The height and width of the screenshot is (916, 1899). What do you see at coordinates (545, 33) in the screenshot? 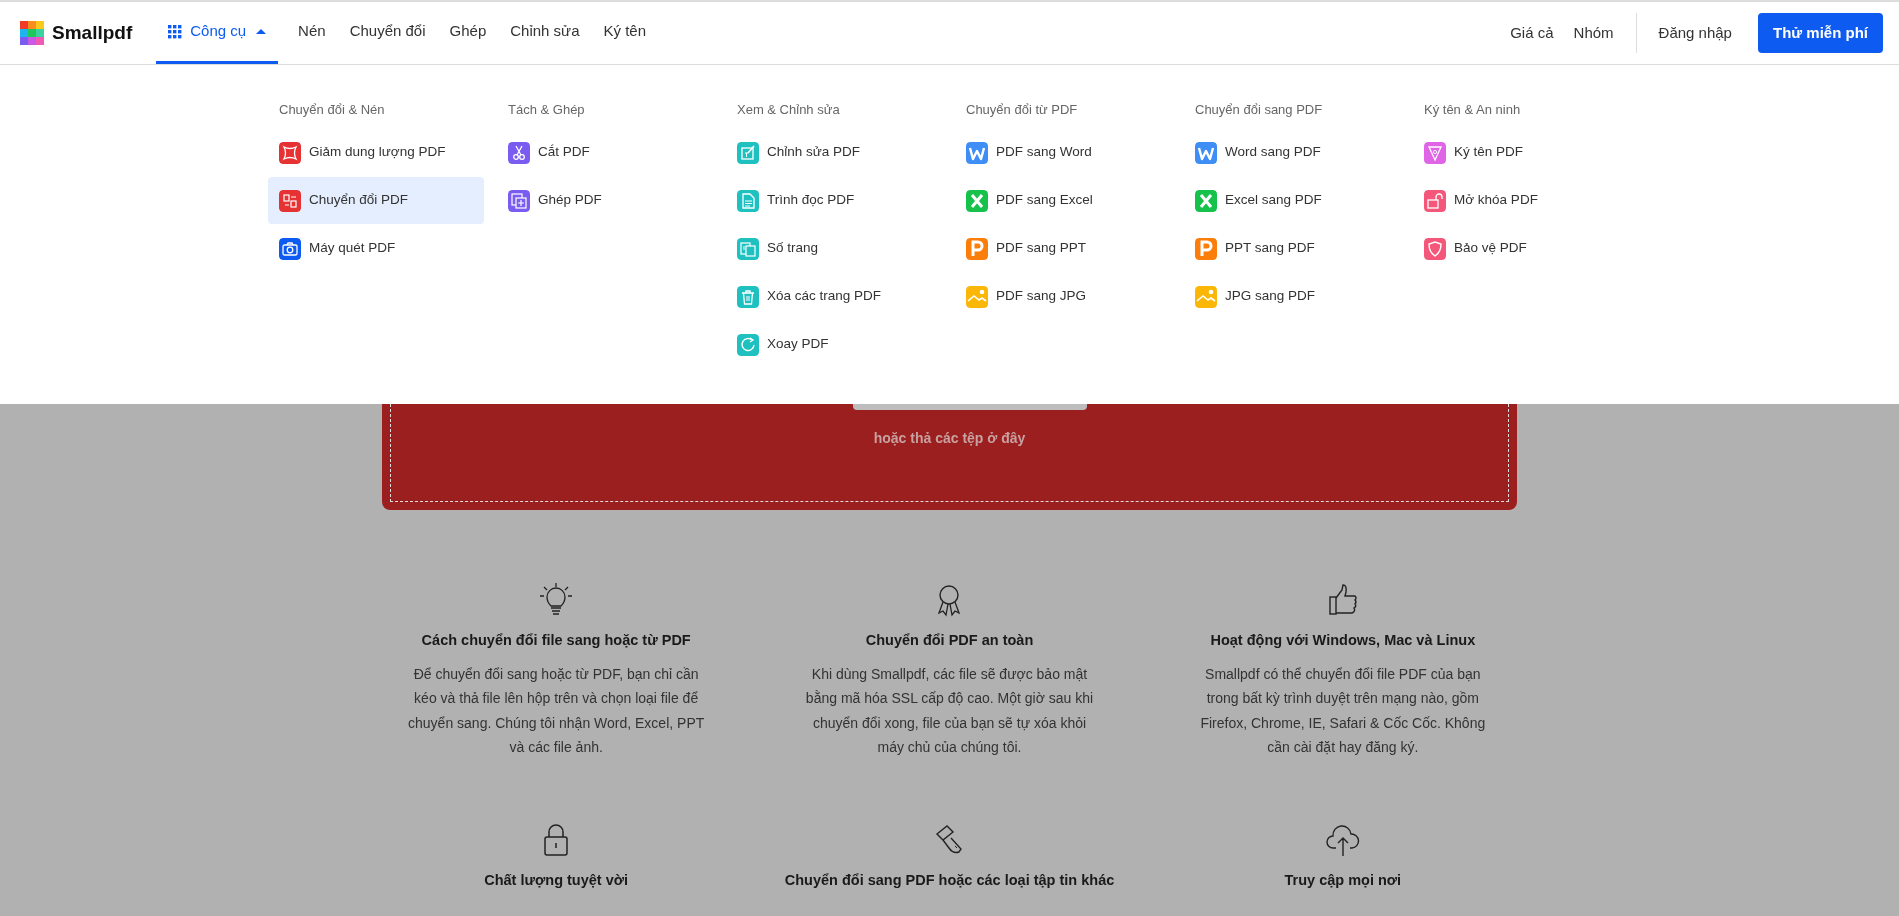
I see `nav-tab: Chỉnh sửa` at bounding box center [545, 33].